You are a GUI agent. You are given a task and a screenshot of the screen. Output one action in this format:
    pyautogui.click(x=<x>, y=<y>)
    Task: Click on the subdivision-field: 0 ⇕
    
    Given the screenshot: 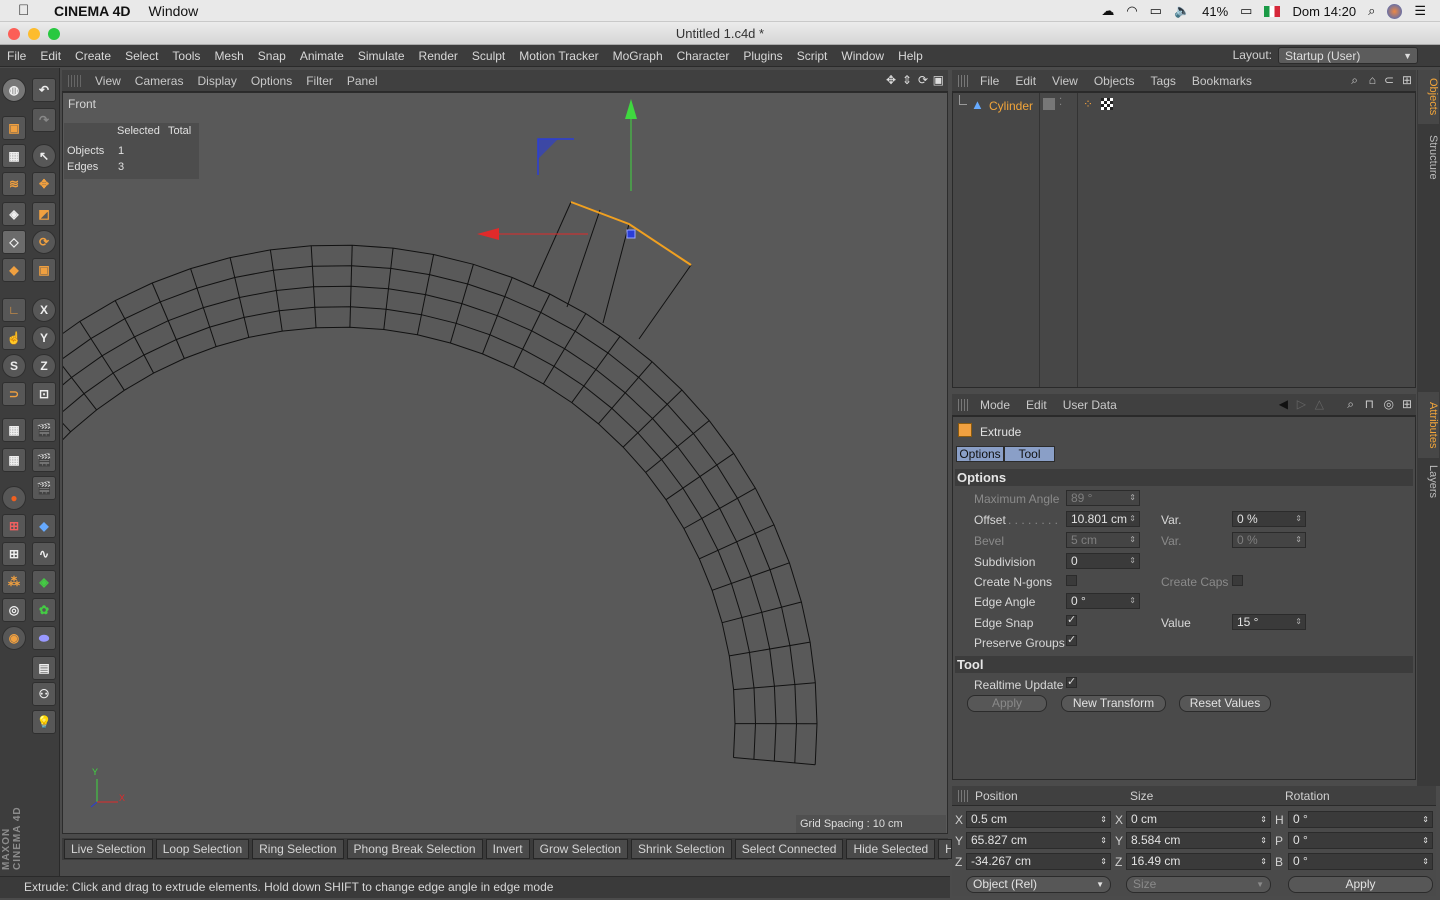 What is the action you would take?
    pyautogui.click(x=1103, y=561)
    